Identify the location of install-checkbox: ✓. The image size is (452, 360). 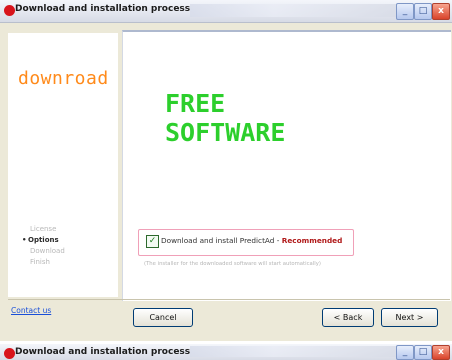
(152, 241).